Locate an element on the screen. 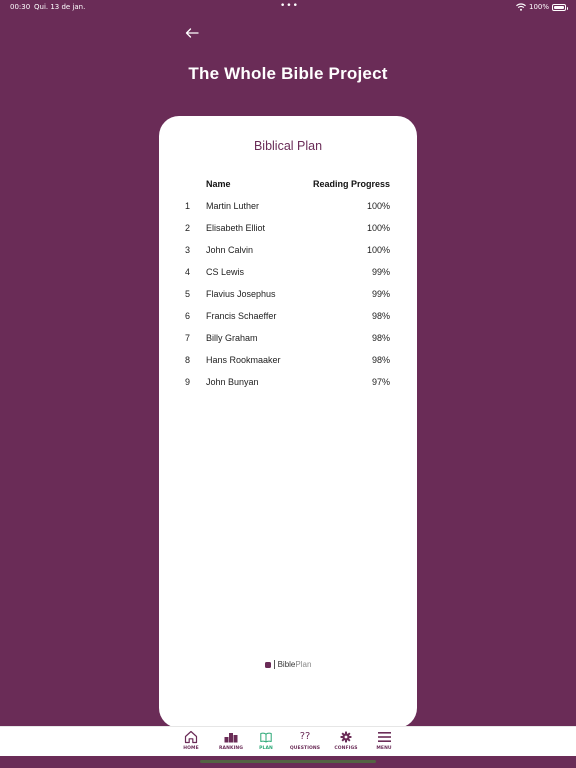  row-name: Hans Rookmaaker is located at coordinates (243, 360).